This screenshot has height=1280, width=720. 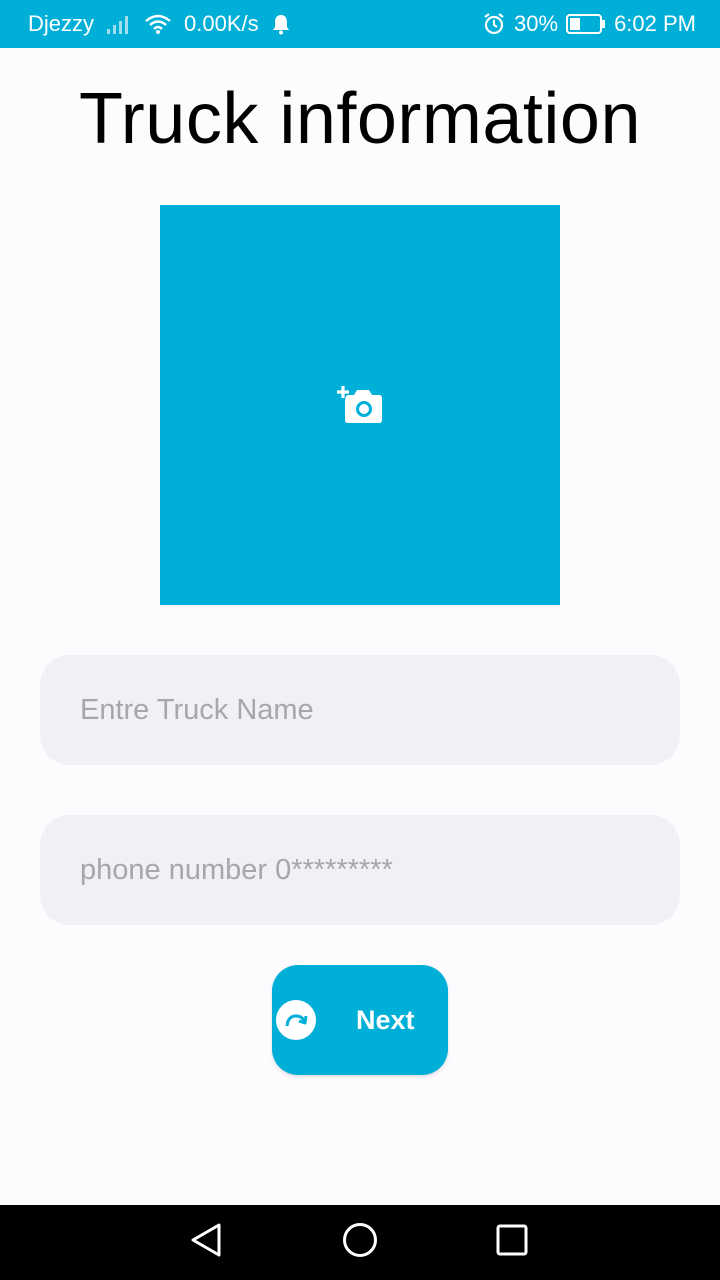 I want to click on alarm-icon, so click(x=494, y=24).